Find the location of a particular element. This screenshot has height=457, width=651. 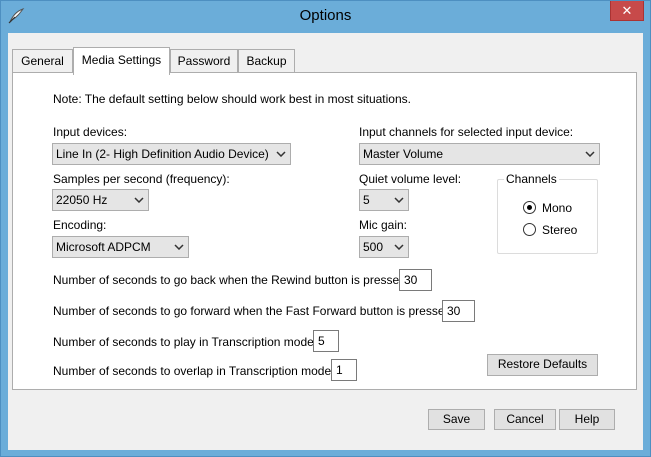

channels-title: Channels is located at coordinates (531, 179).